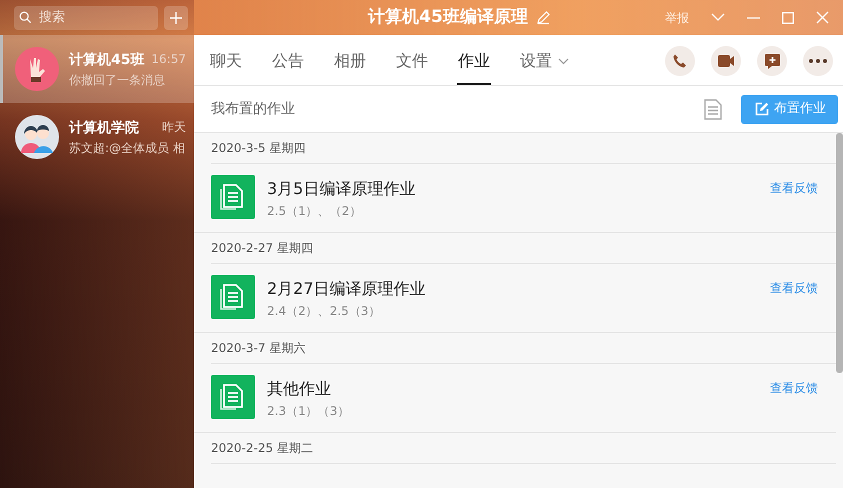 The width and height of the screenshot is (843, 488). What do you see at coordinates (346, 289) in the screenshot?
I see `homework-title: 2月27日编译原理作业` at bounding box center [346, 289].